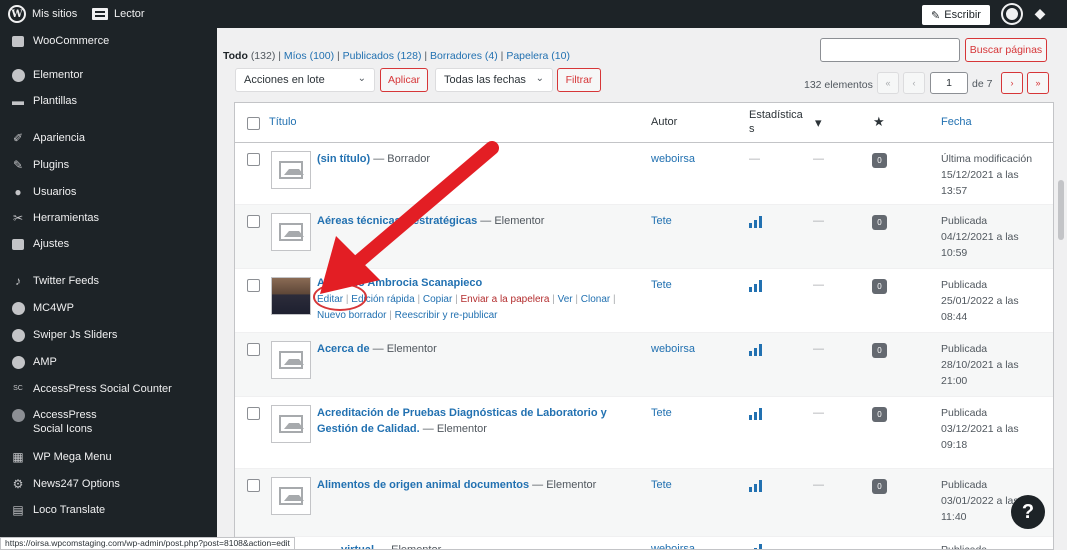 This screenshot has width=1067, height=550. I want to click on sidebar-item-plantillas: ▬ Plantillas, so click(108, 101).